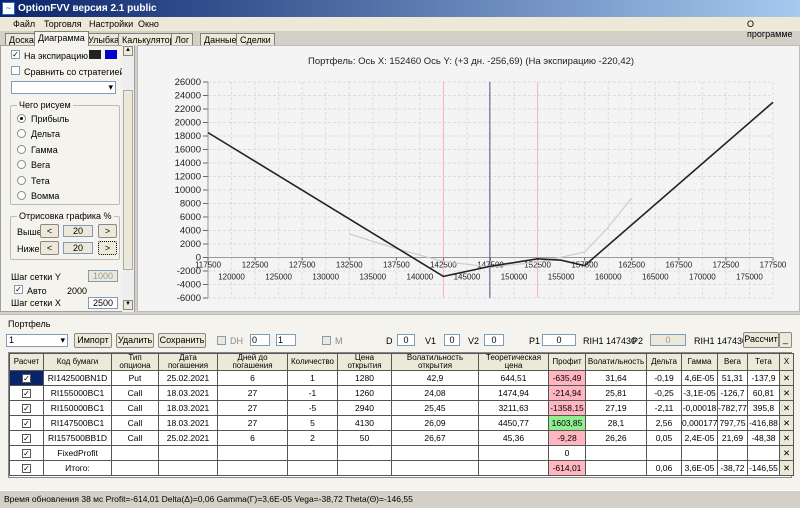 The image size is (800, 508). What do you see at coordinates (37, 340) in the screenshot?
I see `portfolio-selector: 1 ▾` at bounding box center [37, 340].